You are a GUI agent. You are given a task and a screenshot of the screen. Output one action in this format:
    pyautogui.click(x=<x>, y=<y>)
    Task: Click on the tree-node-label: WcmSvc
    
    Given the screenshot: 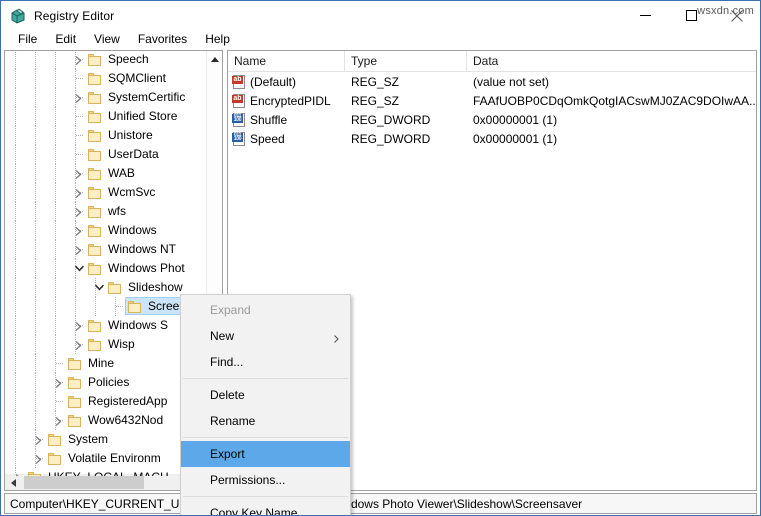 What is the action you would take?
    pyautogui.click(x=132, y=192)
    